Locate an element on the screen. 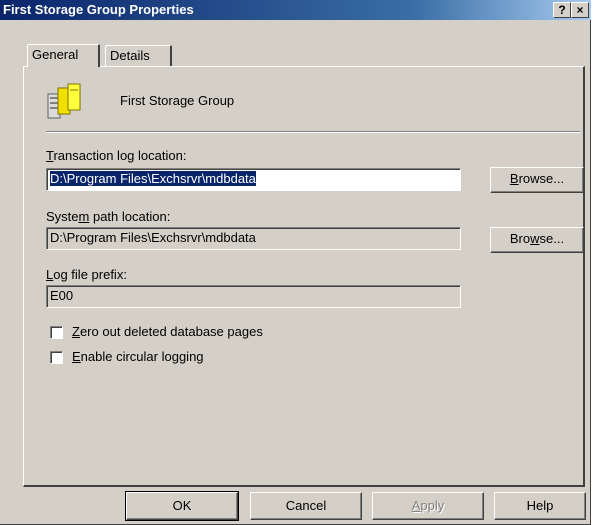  system-path-value: D:\Program Files\Exchsrvr\mdbdata is located at coordinates (153, 237).